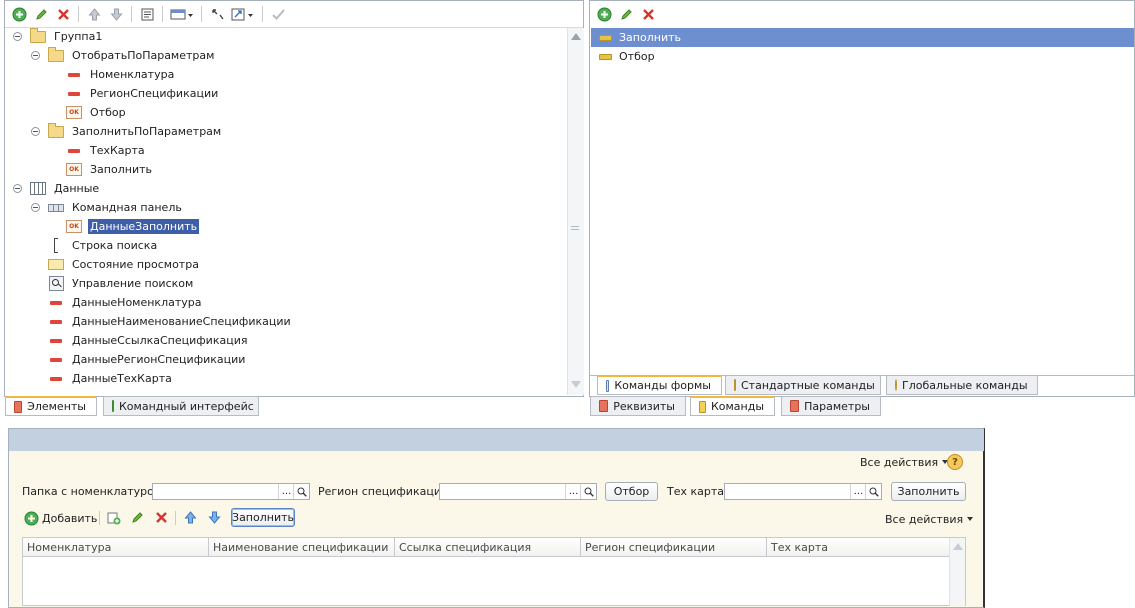 This screenshot has height=608, width=1135. Describe the element at coordinates (929, 519) in the screenshot. I see `all-actions-grid: Все действия` at that location.